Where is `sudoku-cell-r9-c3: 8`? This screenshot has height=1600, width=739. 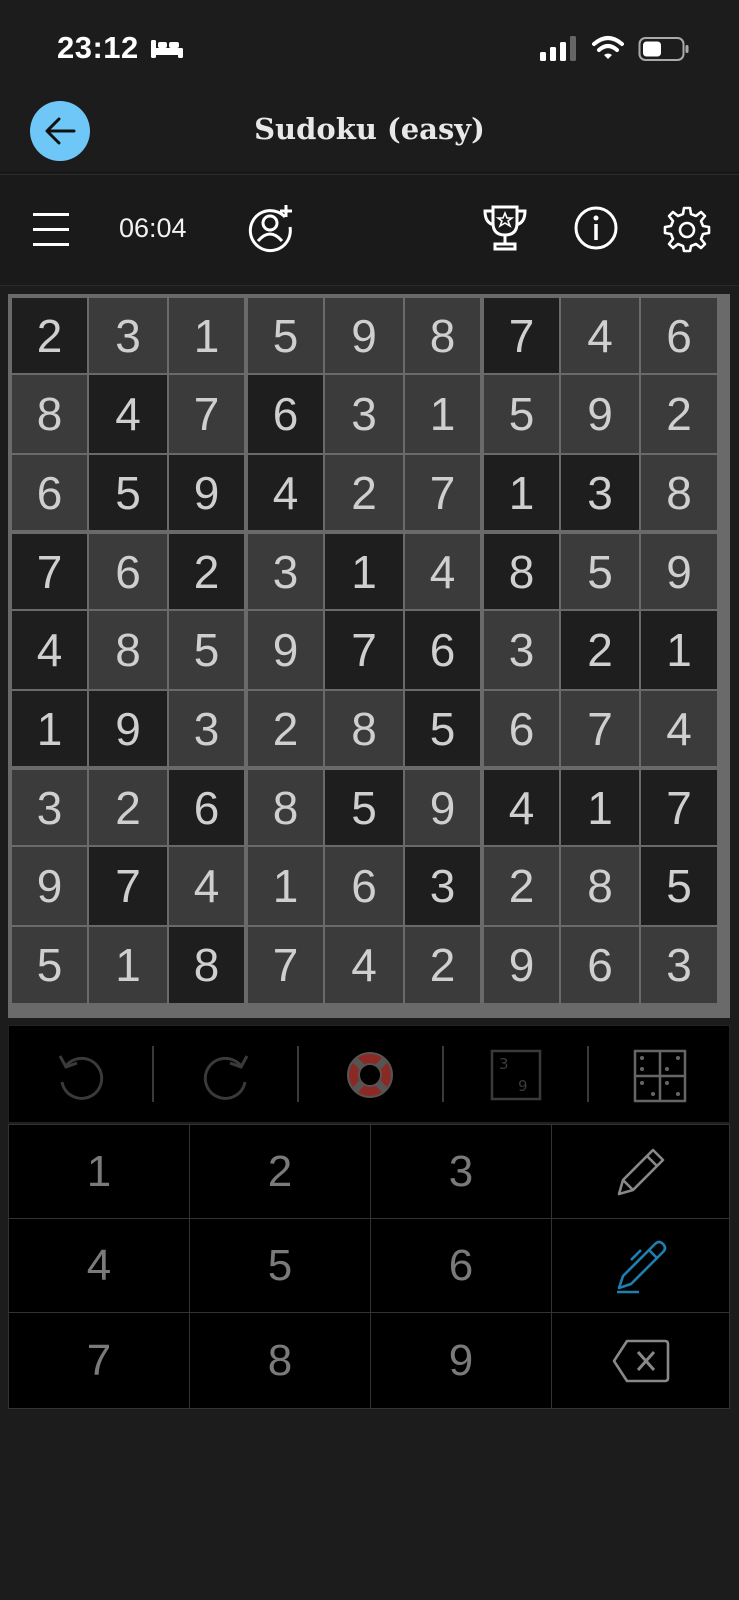 sudoku-cell-r9-c3: 8 is located at coordinates (206, 965).